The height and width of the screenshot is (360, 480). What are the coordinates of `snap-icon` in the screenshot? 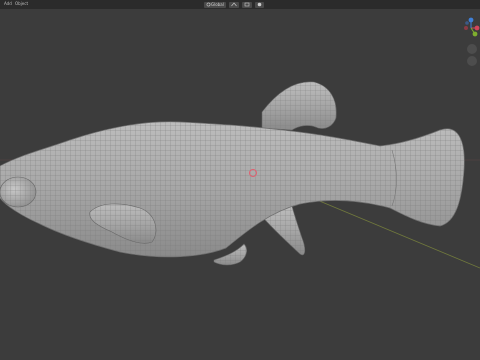 It's located at (247, 4).